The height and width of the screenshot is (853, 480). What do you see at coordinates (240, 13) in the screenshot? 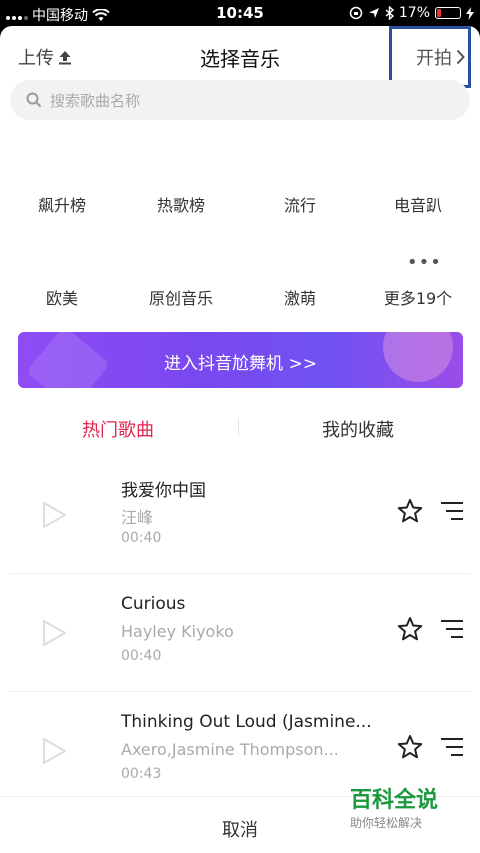
I see `status-bar: 中国移动 10:45 17%` at bounding box center [240, 13].